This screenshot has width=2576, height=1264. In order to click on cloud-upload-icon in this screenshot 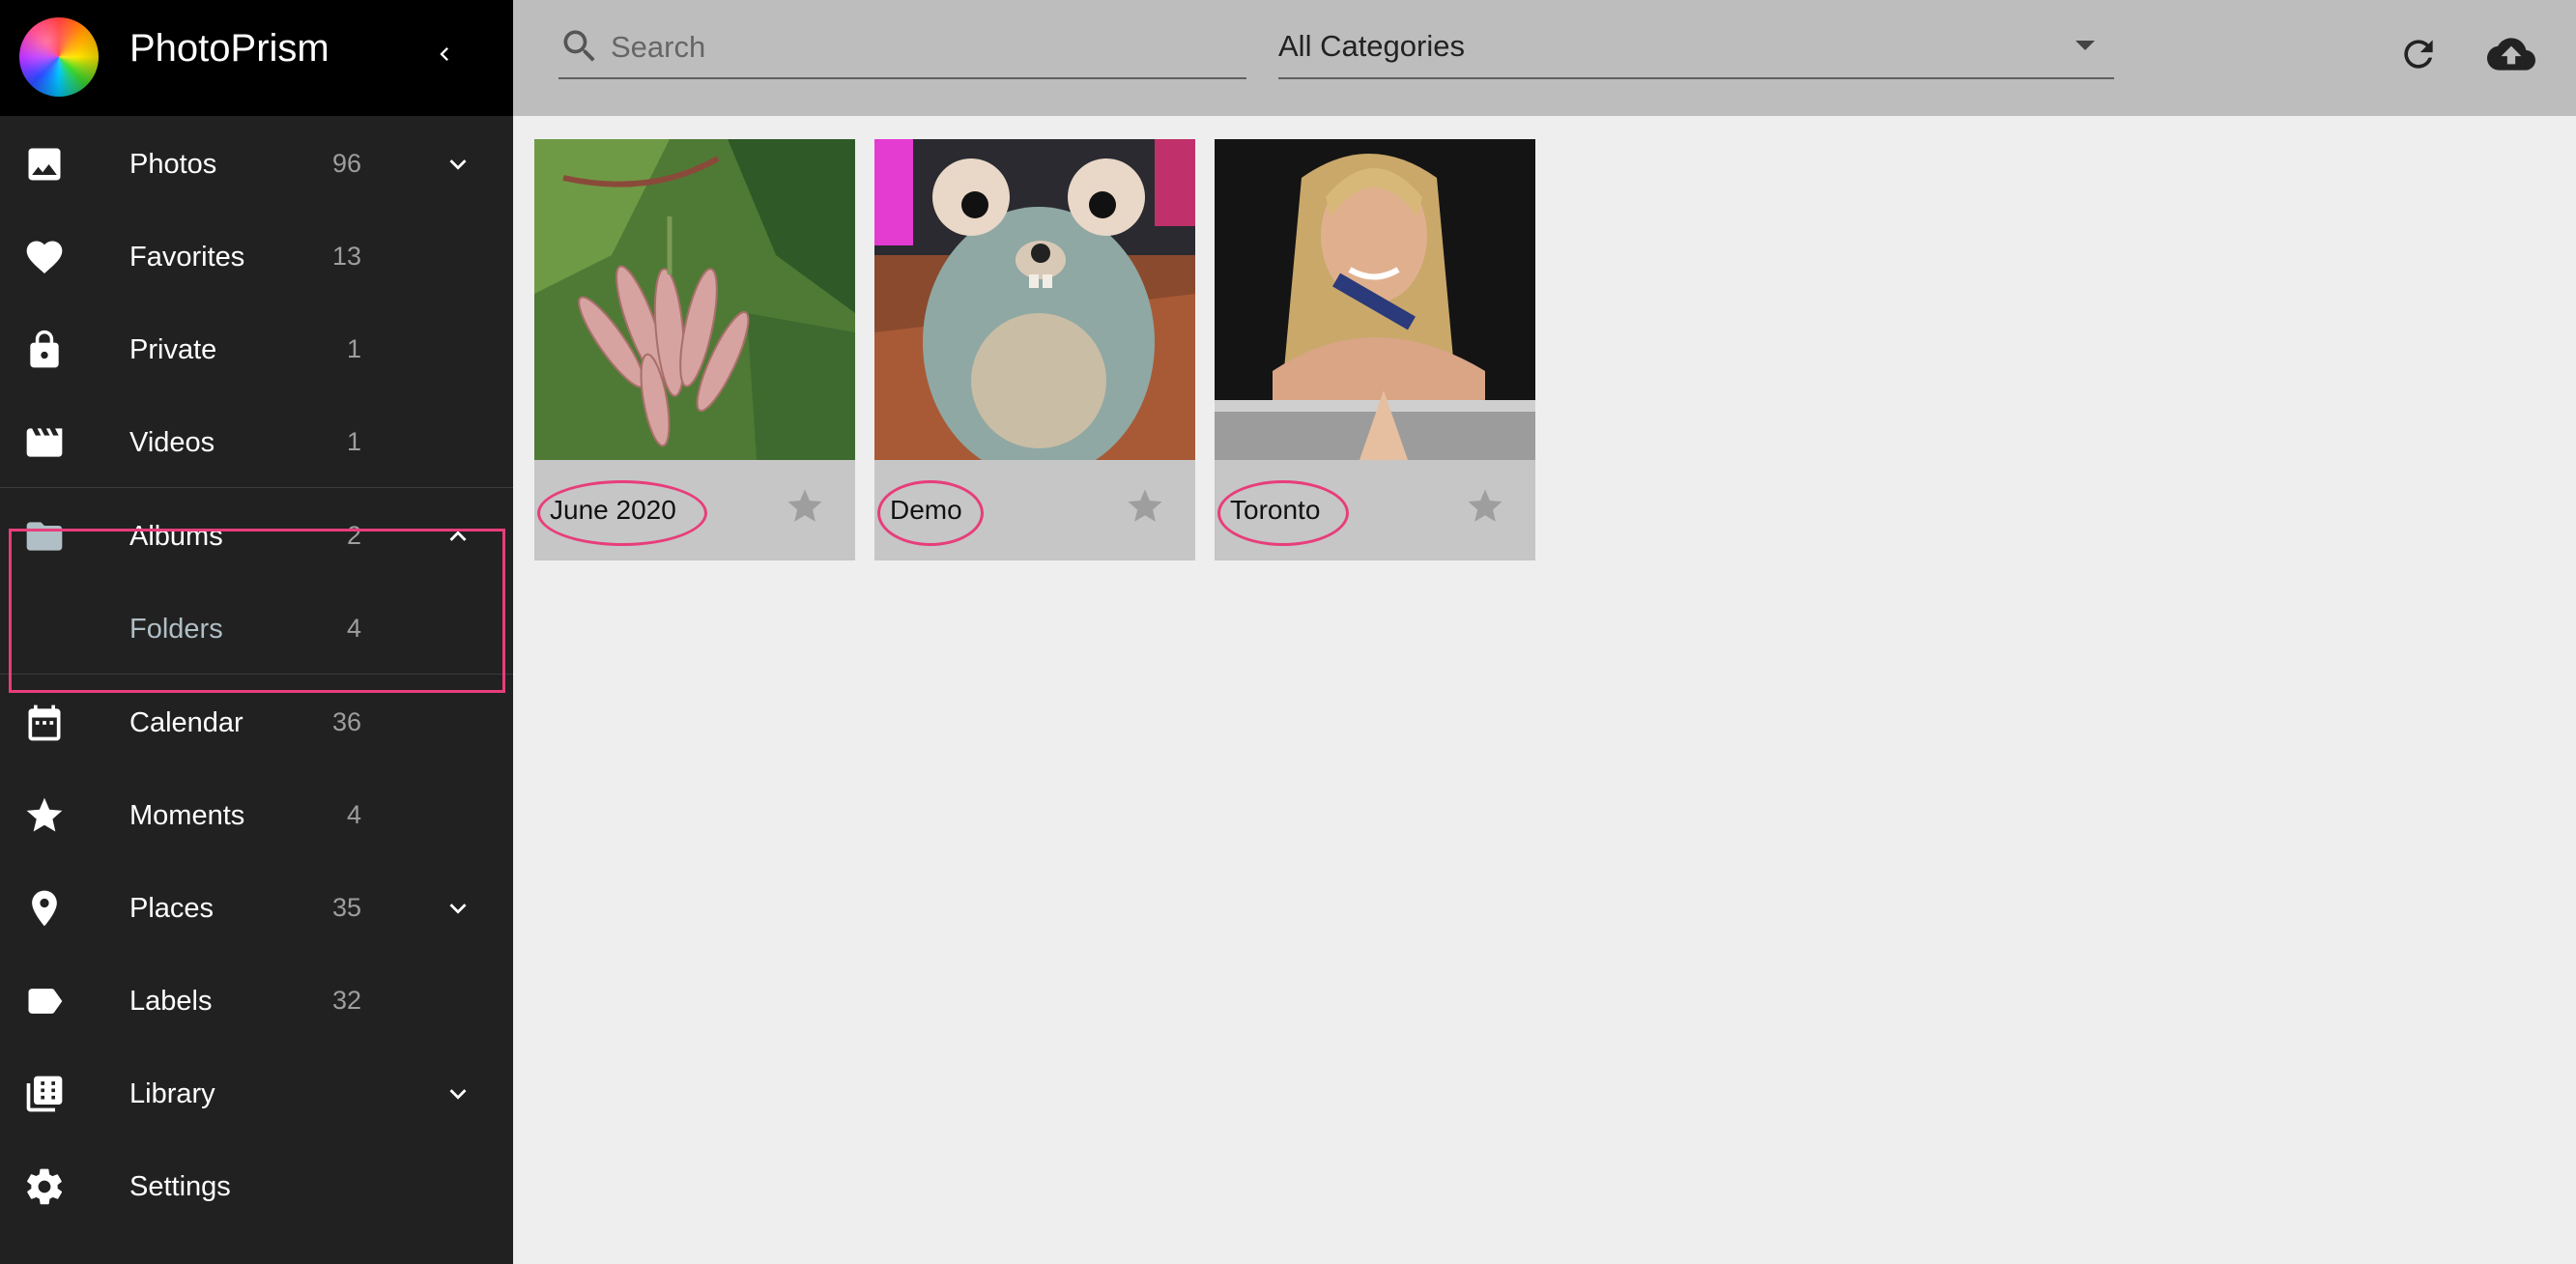, I will do `click(2511, 54)`.